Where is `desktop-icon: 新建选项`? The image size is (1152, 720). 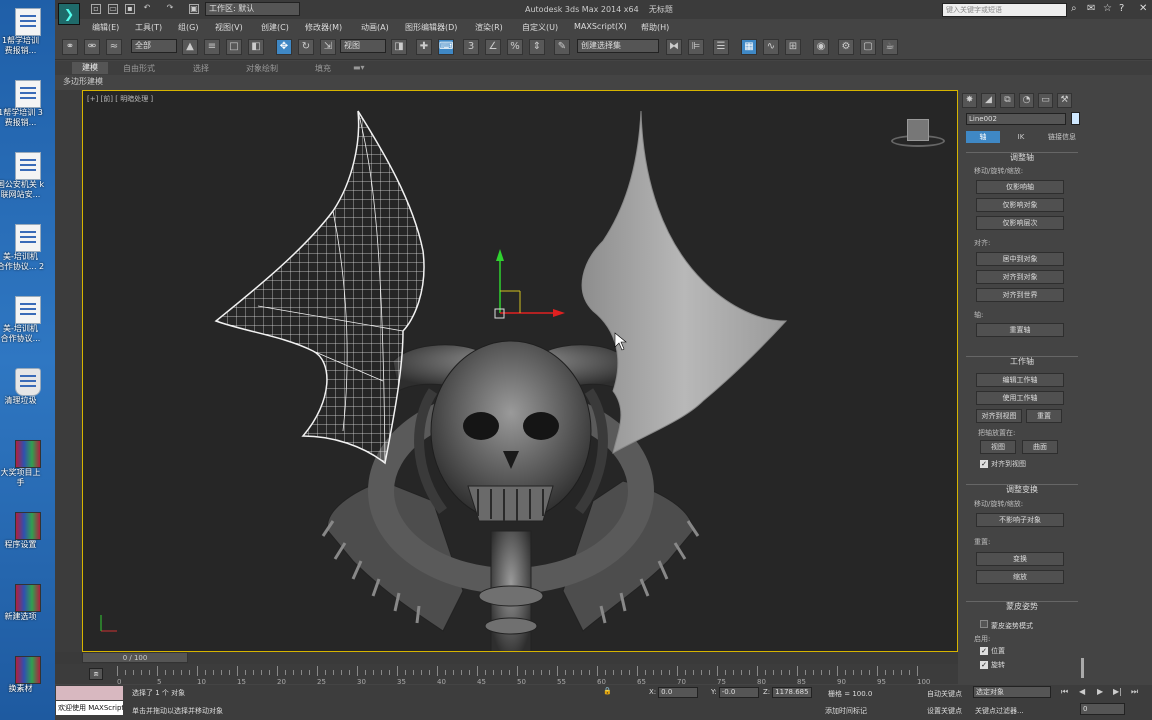
desktop-icon: 新建选项 is located at coordinates (27, 603).